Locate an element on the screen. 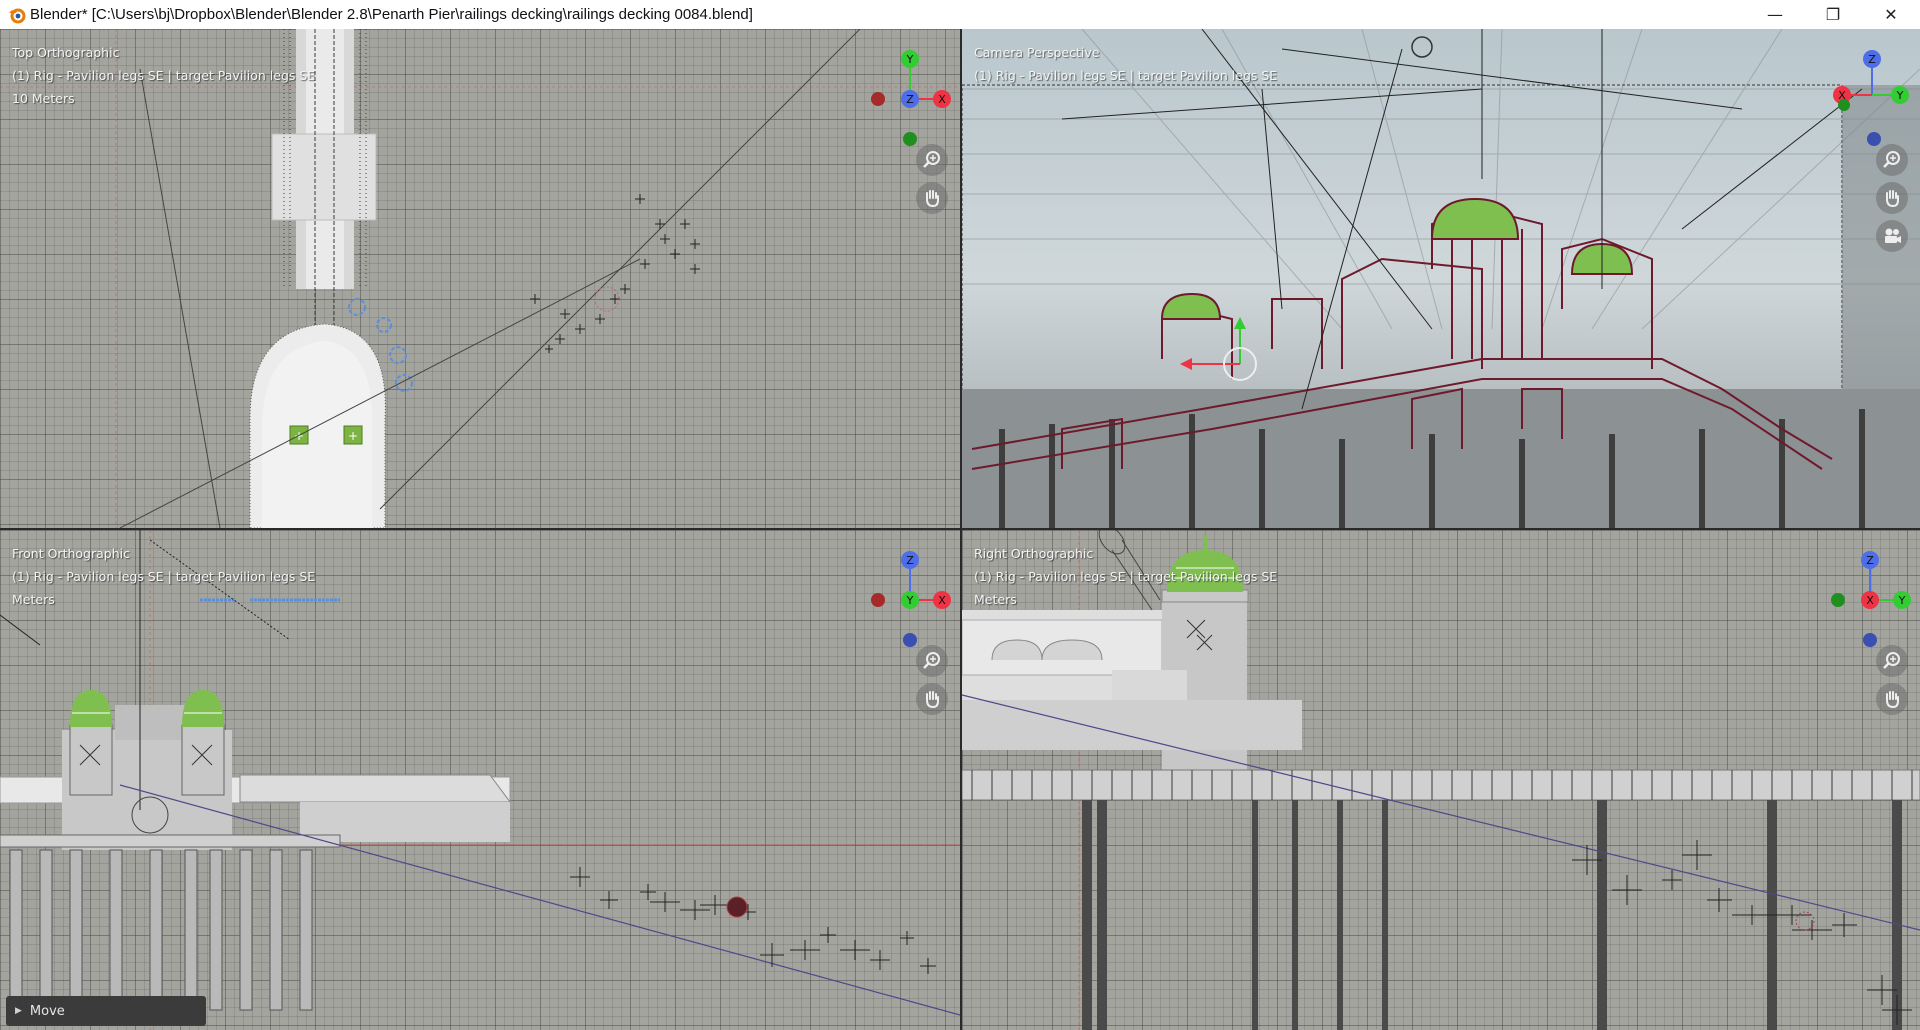  close-button: ✕ is located at coordinates (1891, 14).